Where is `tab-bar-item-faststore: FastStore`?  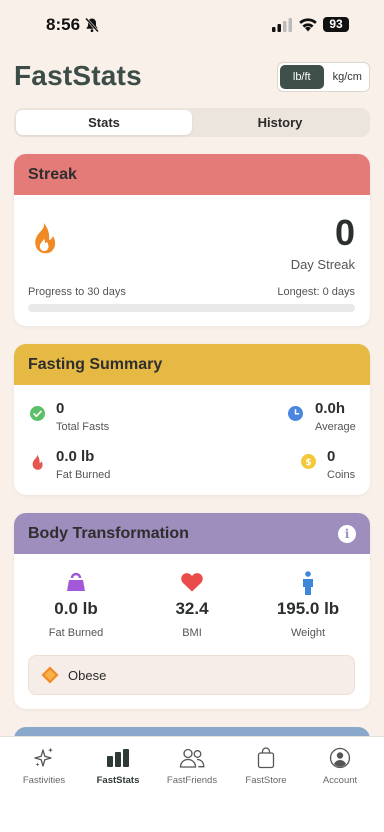
tab-bar-item-faststore: FastStore is located at coordinates (266, 765).